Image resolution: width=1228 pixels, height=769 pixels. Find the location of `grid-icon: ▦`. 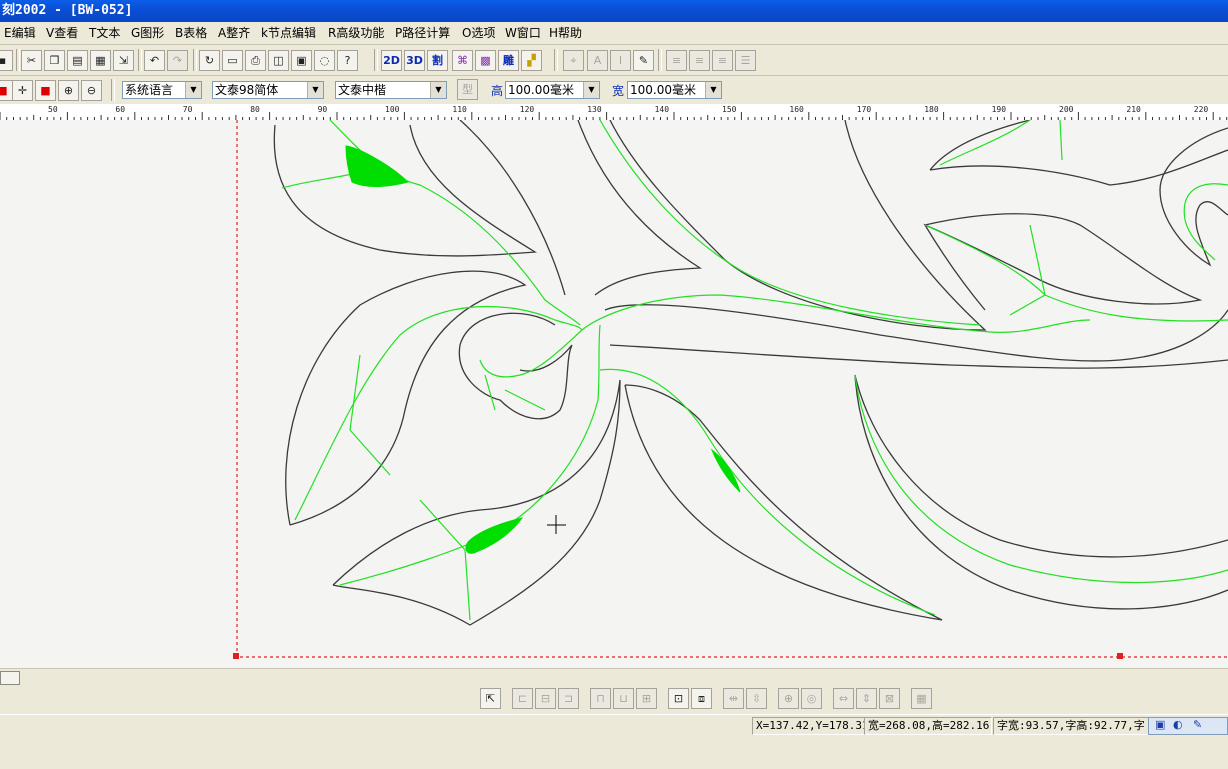

grid-icon: ▦ is located at coordinates (921, 698).